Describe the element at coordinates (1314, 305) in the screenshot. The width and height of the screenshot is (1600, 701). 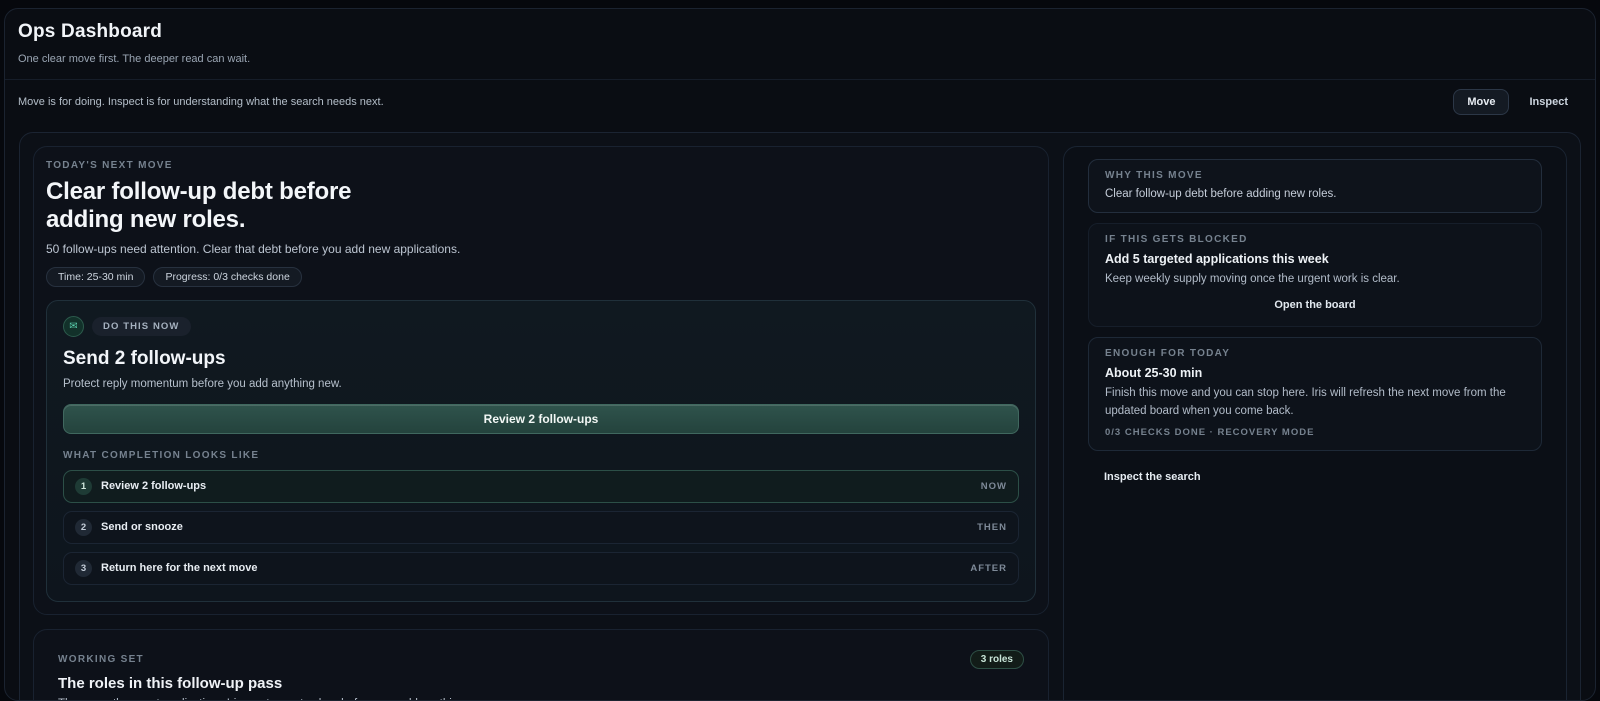
I see `open-board-button: Open the board` at that location.